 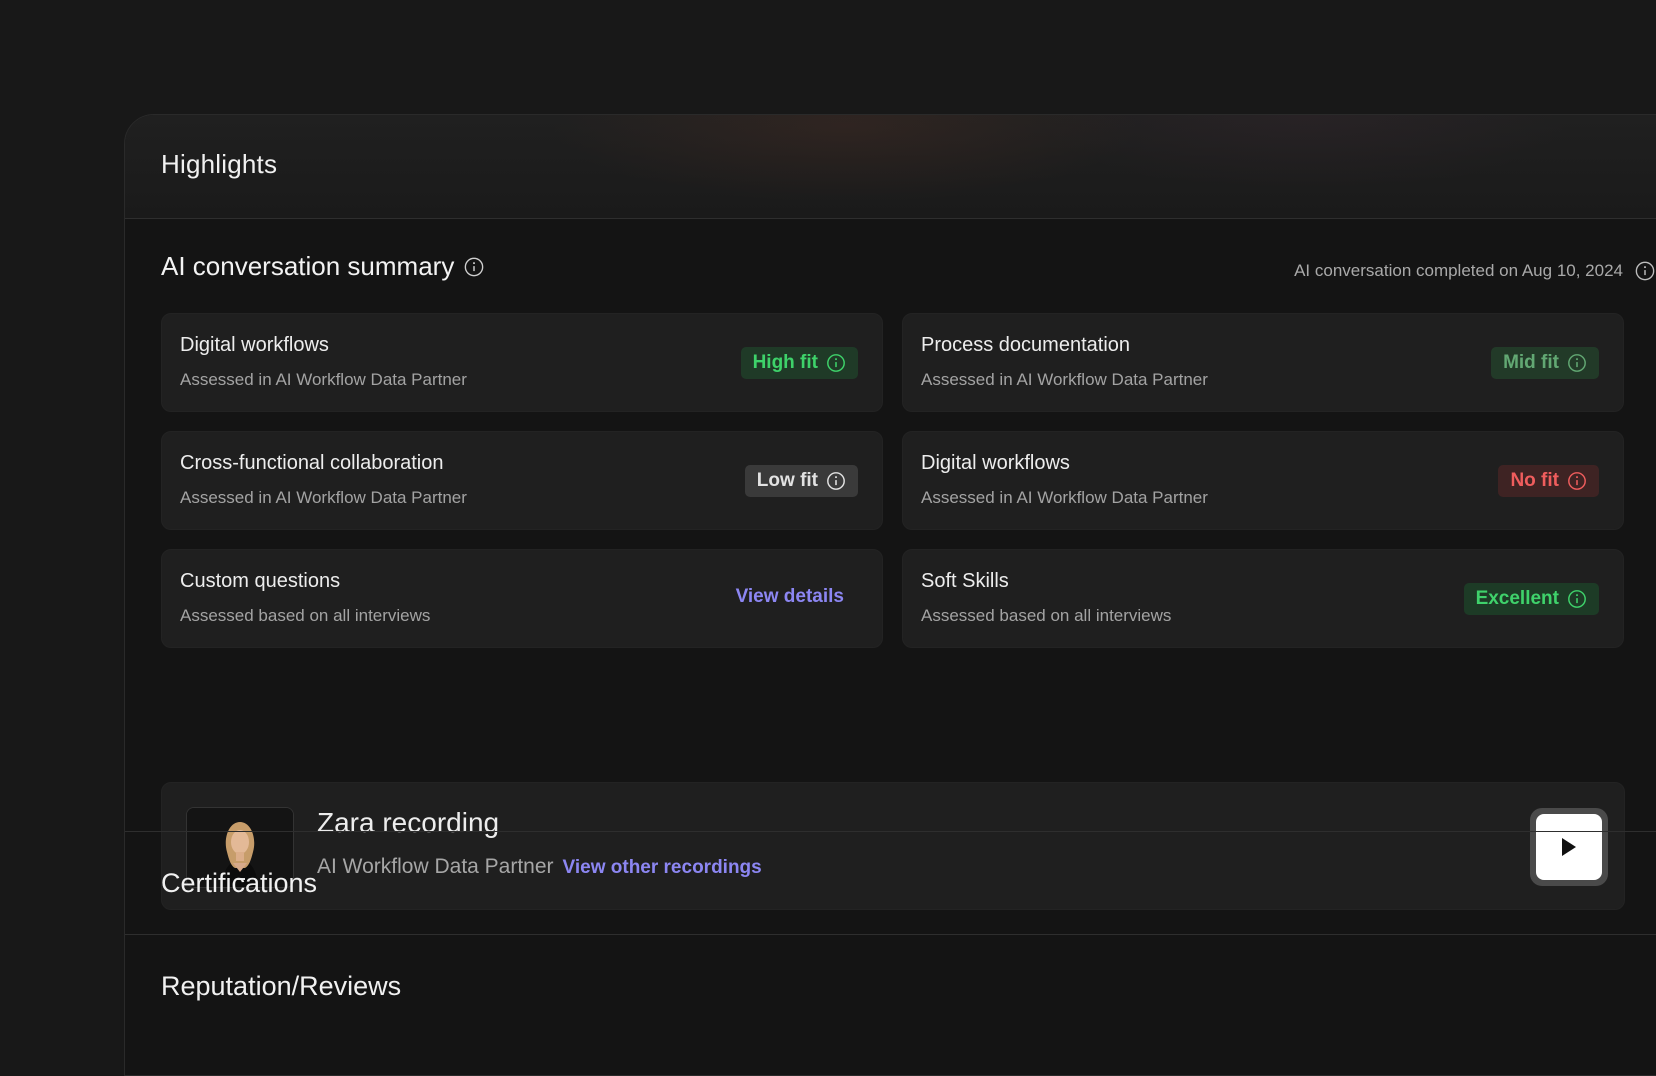 I want to click on fit-badge-mid: Mid fit, so click(x=1545, y=363).